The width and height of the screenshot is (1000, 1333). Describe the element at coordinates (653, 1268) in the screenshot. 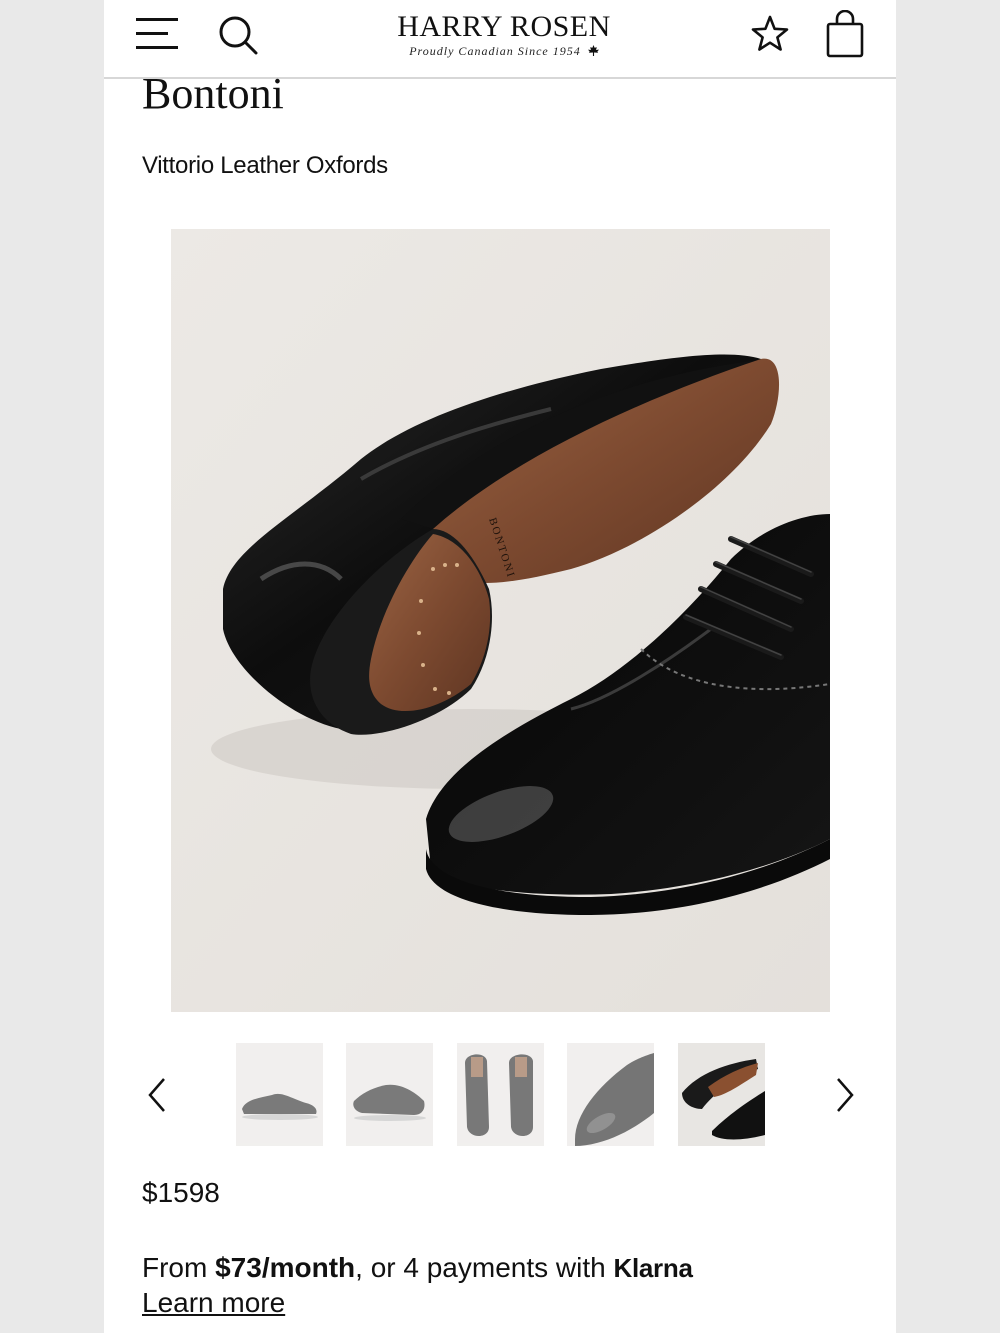

I see `klarna-logo: Klarna` at that location.